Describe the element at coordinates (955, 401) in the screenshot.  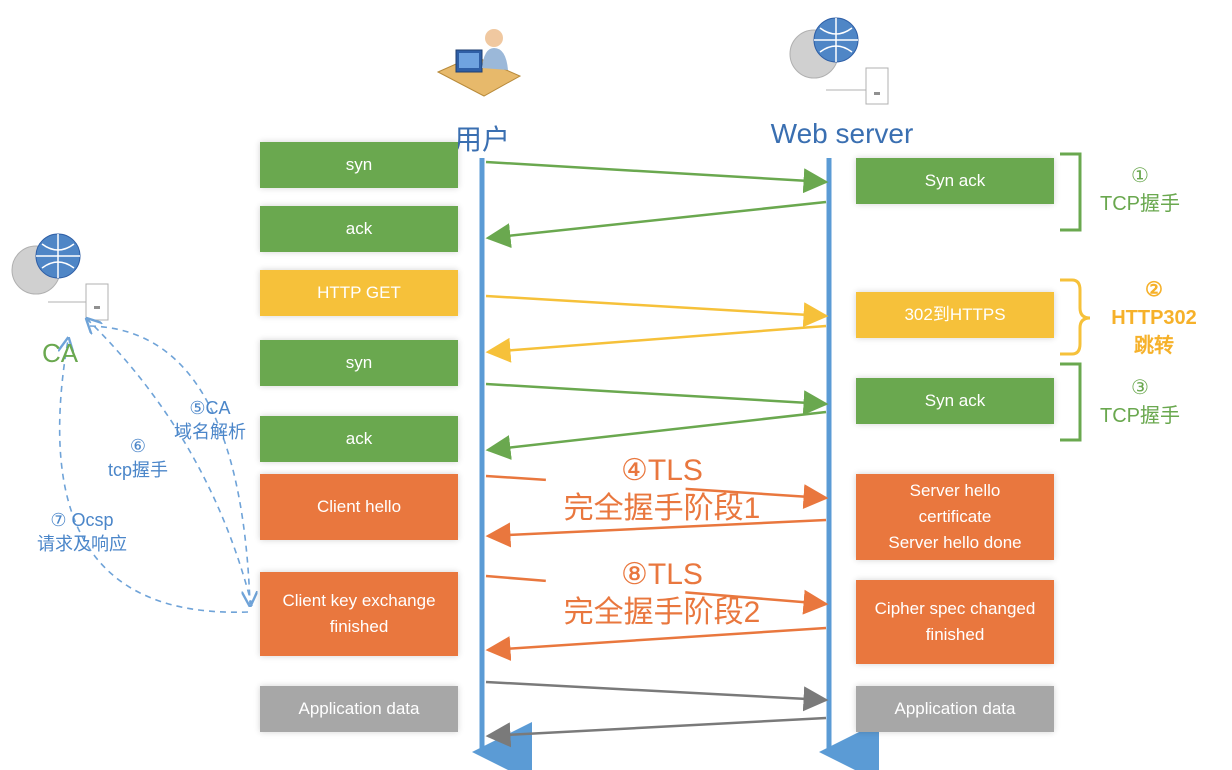
I see `server-box-synack-2: Syn ack` at that location.